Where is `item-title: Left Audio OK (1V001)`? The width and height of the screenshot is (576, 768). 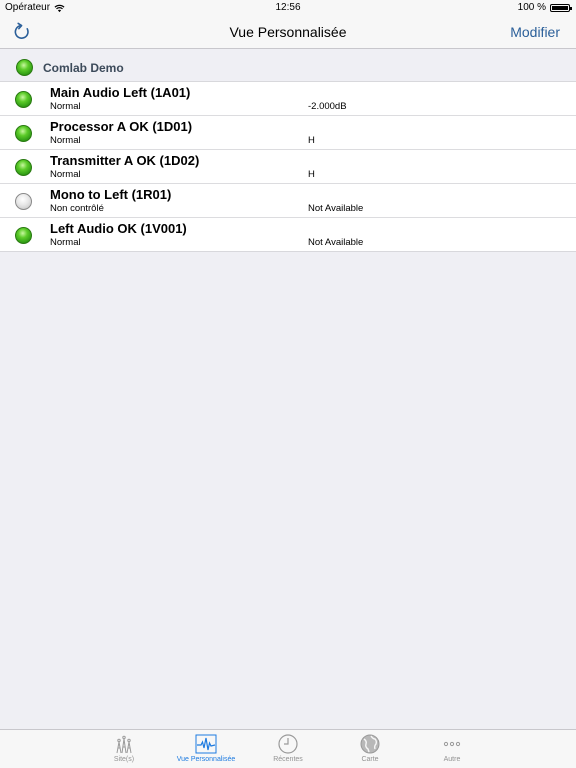 item-title: Left Audio OK (1V001) is located at coordinates (118, 228).